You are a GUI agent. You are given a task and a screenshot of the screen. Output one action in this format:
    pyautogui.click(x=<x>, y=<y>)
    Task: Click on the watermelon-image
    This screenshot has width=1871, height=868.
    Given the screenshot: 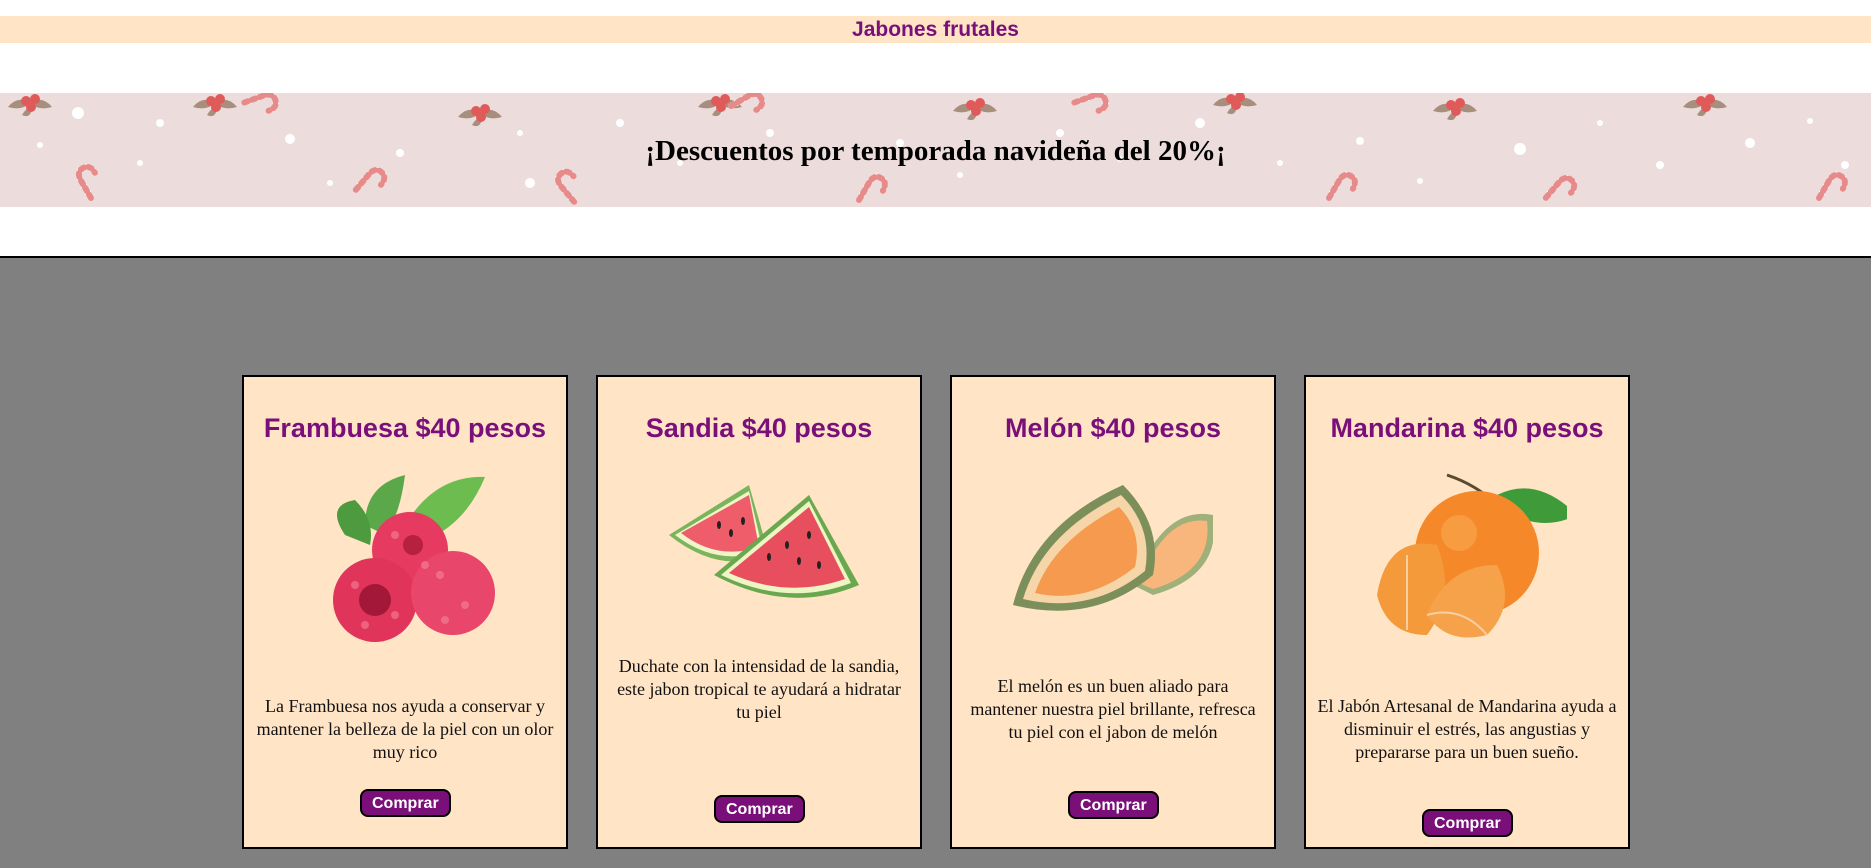 What is the action you would take?
    pyautogui.click(x=764, y=541)
    